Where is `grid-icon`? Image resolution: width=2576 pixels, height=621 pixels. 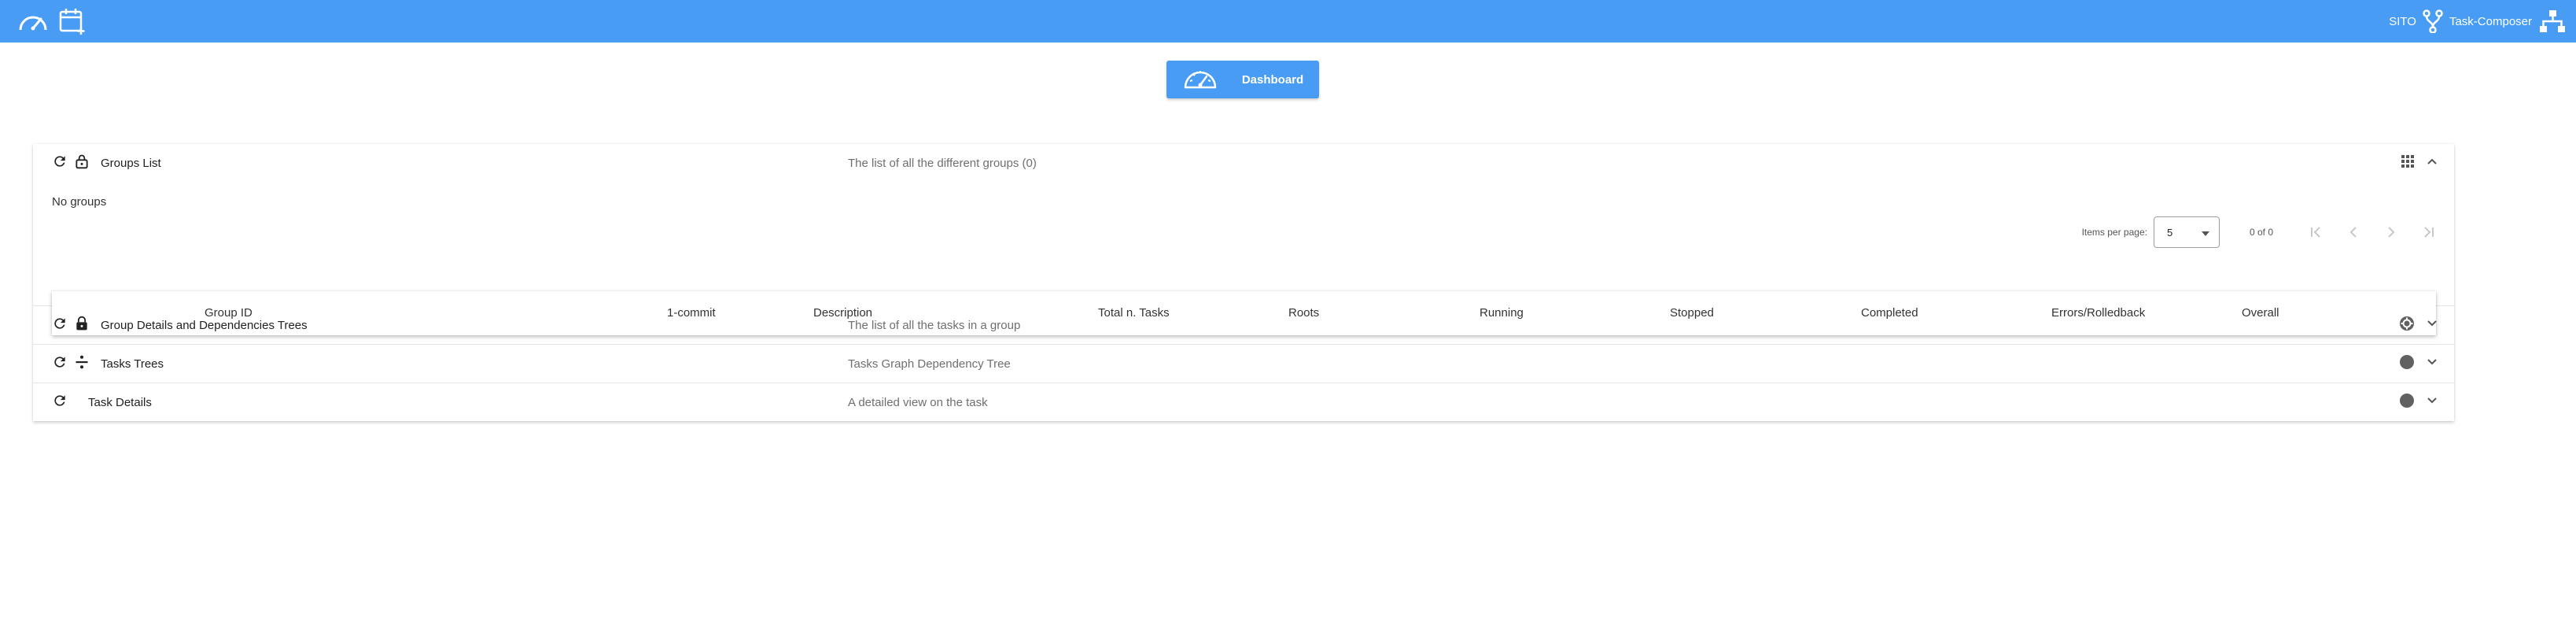
grid-icon is located at coordinates (2408, 163).